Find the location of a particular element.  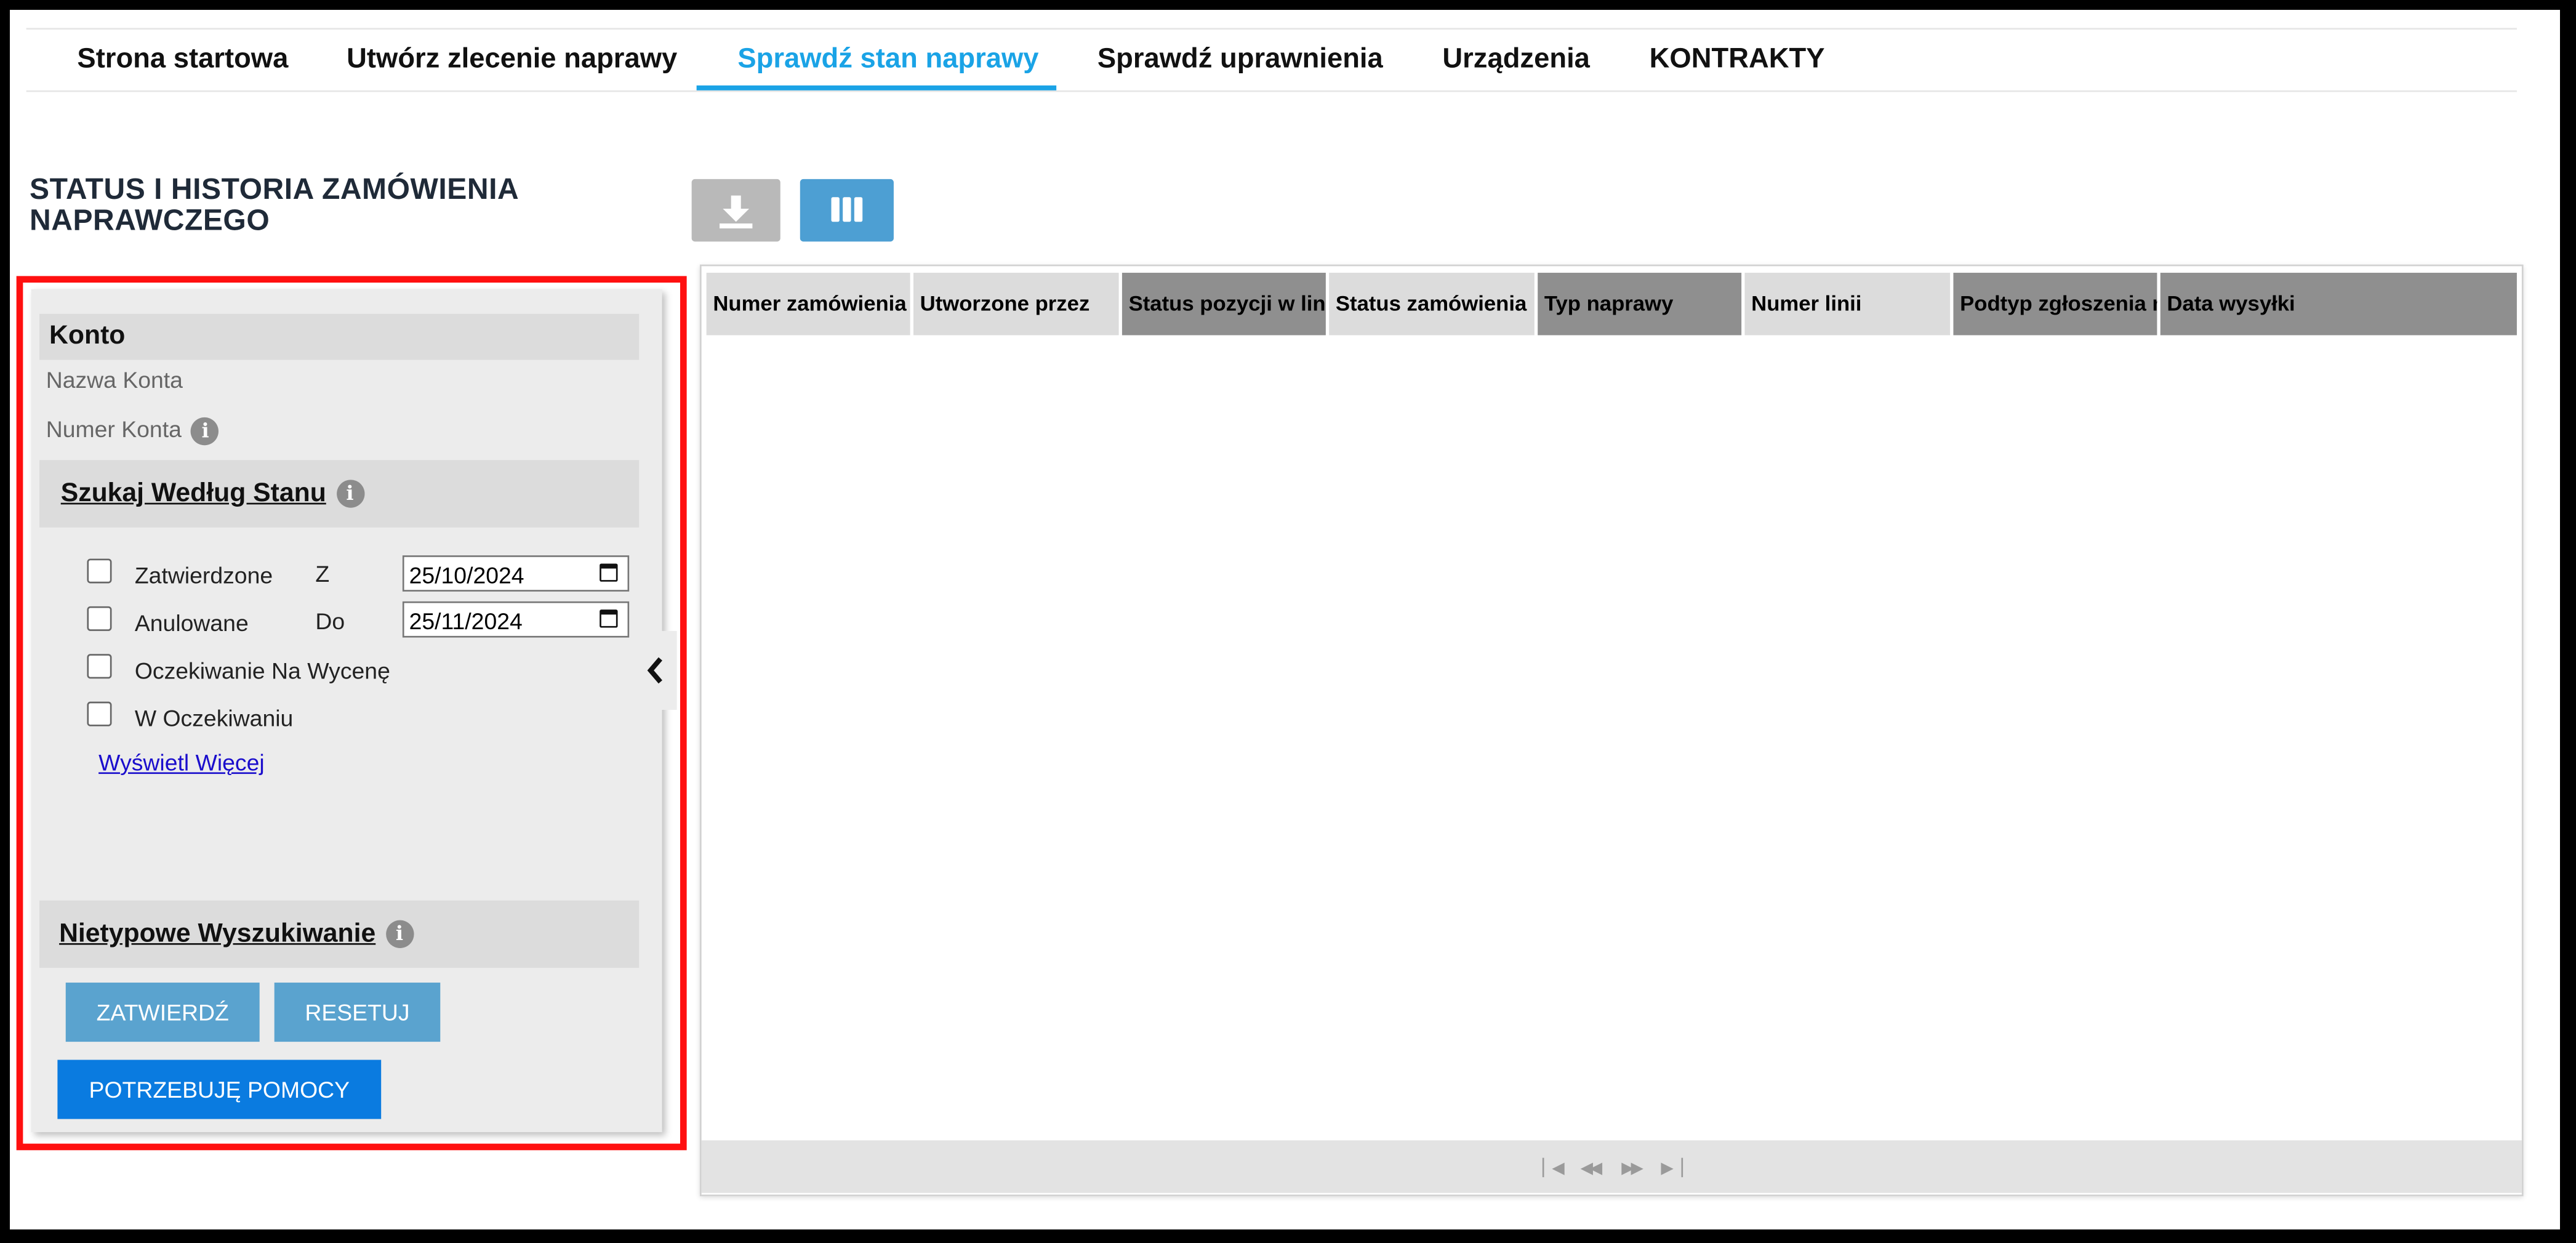

columns-icon is located at coordinates (847, 210).